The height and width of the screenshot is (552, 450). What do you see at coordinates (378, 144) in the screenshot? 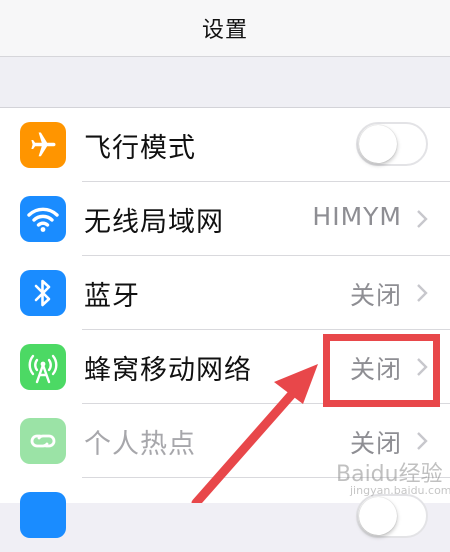
I see `toggle-knob` at bounding box center [378, 144].